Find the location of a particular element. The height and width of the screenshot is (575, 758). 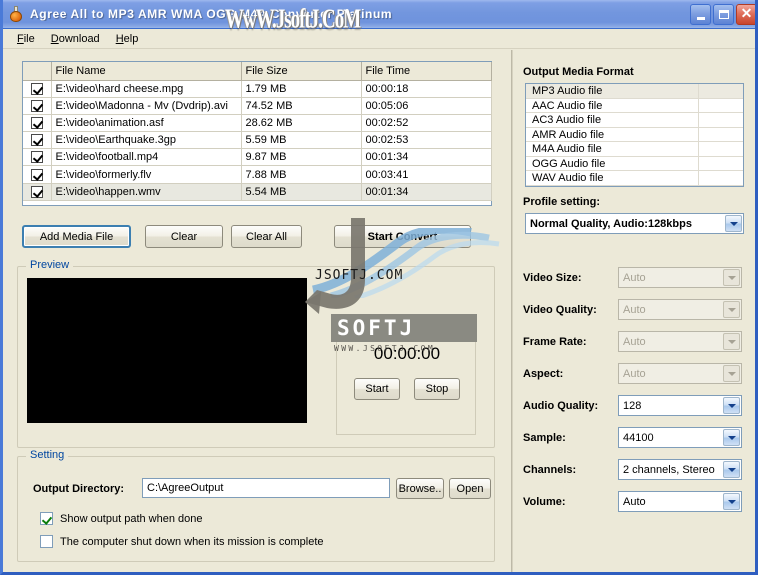

show-output-path-checkbox is located at coordinates (46, 518).